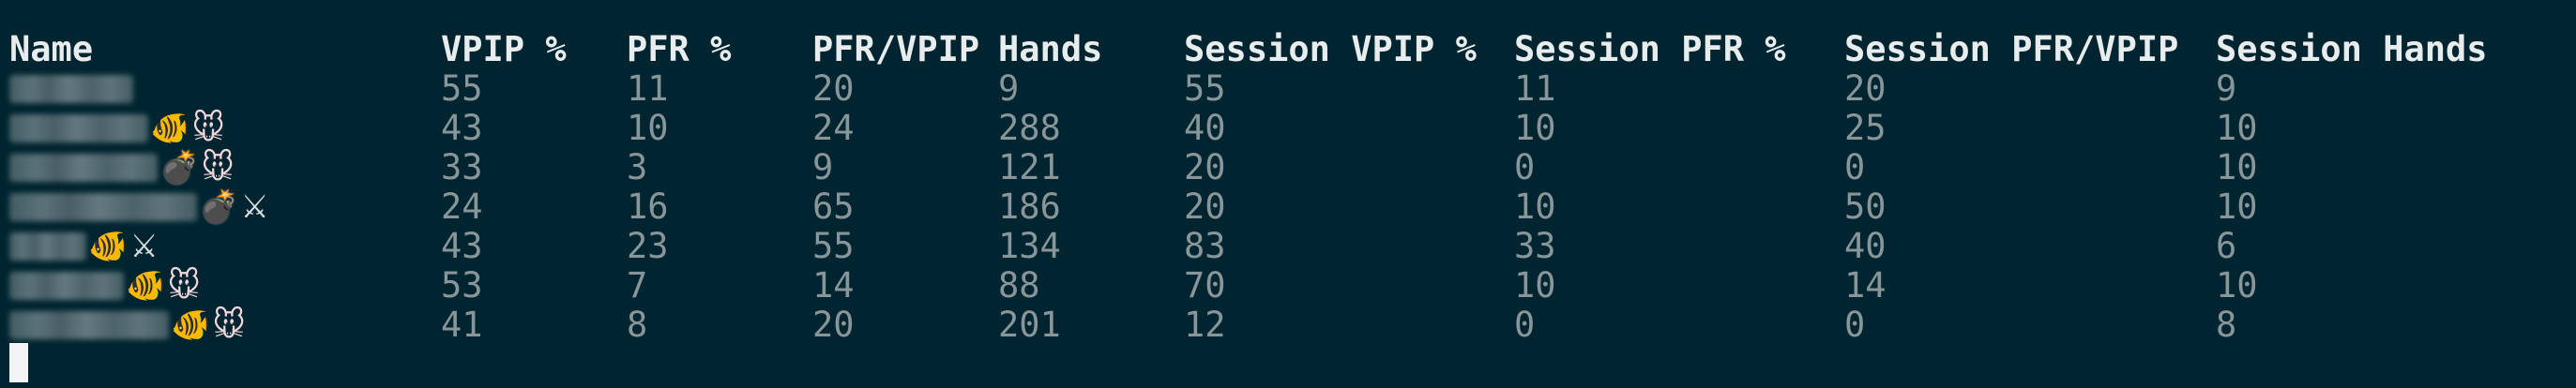 This screenshot has height=388, width=2576. I want to click on header-vpip: VPIP %, so click(504, 49).